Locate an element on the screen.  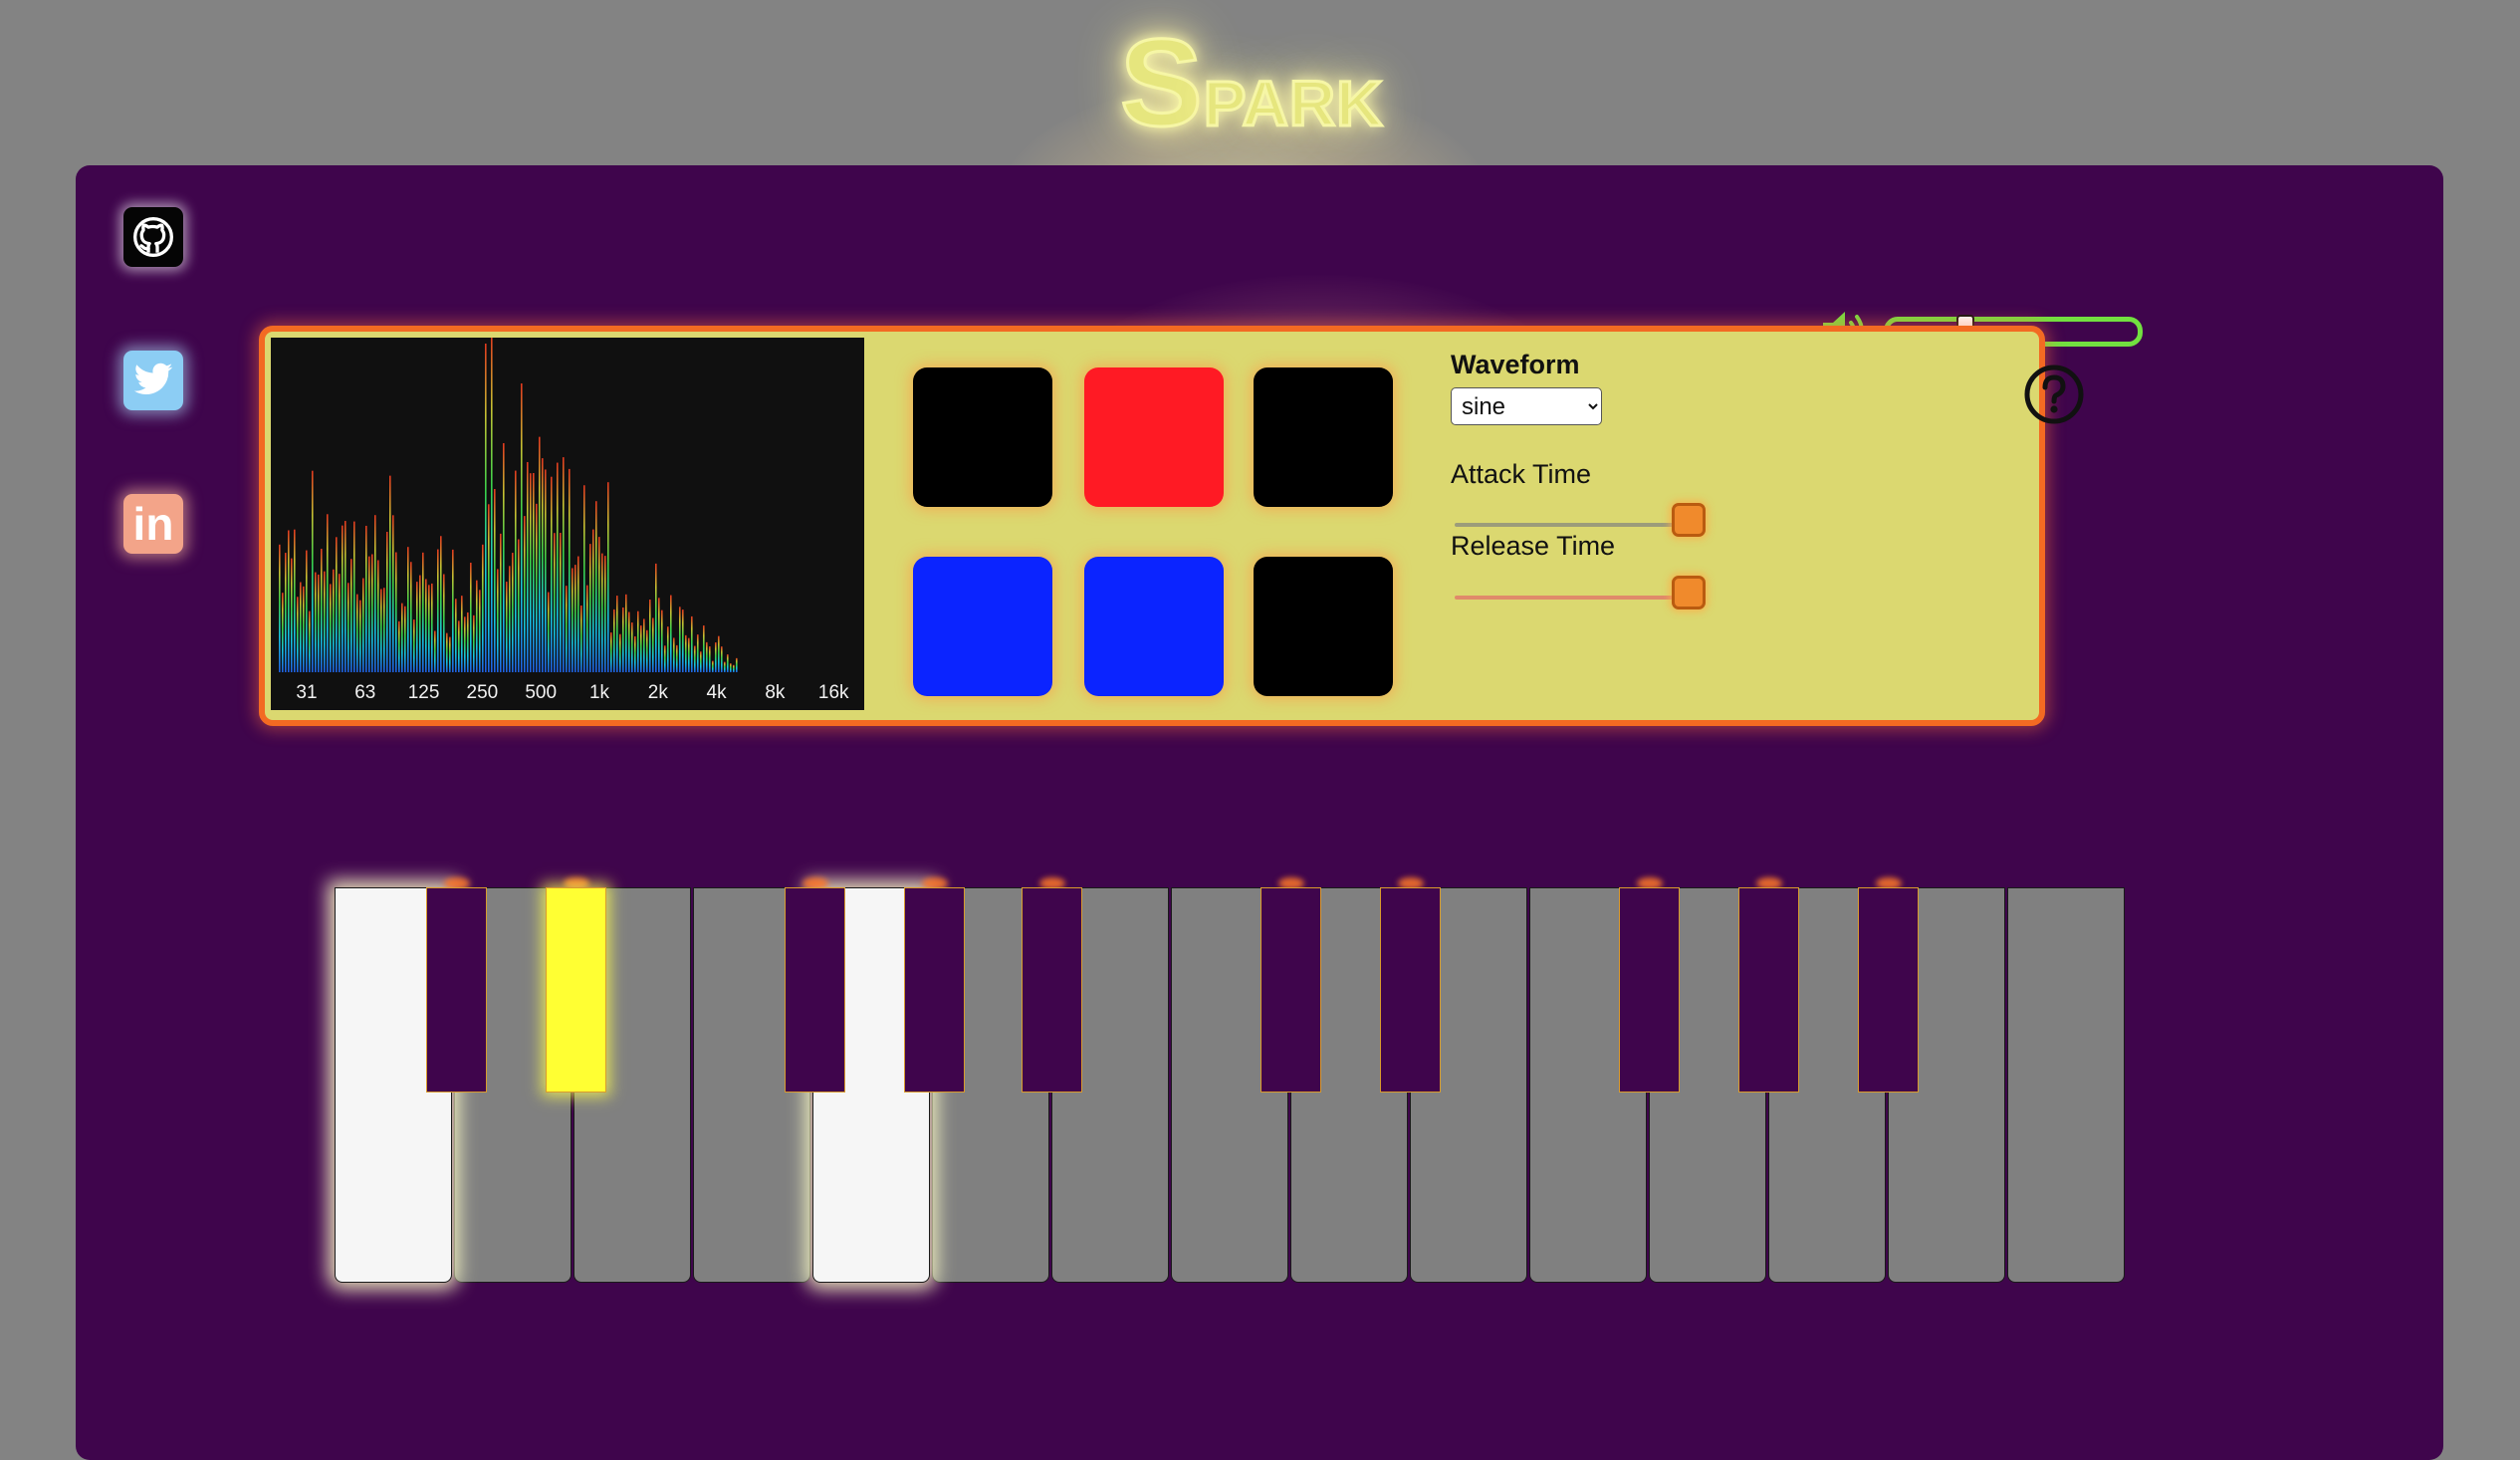
attack-time-slider is located at coordinates (1577, 525).